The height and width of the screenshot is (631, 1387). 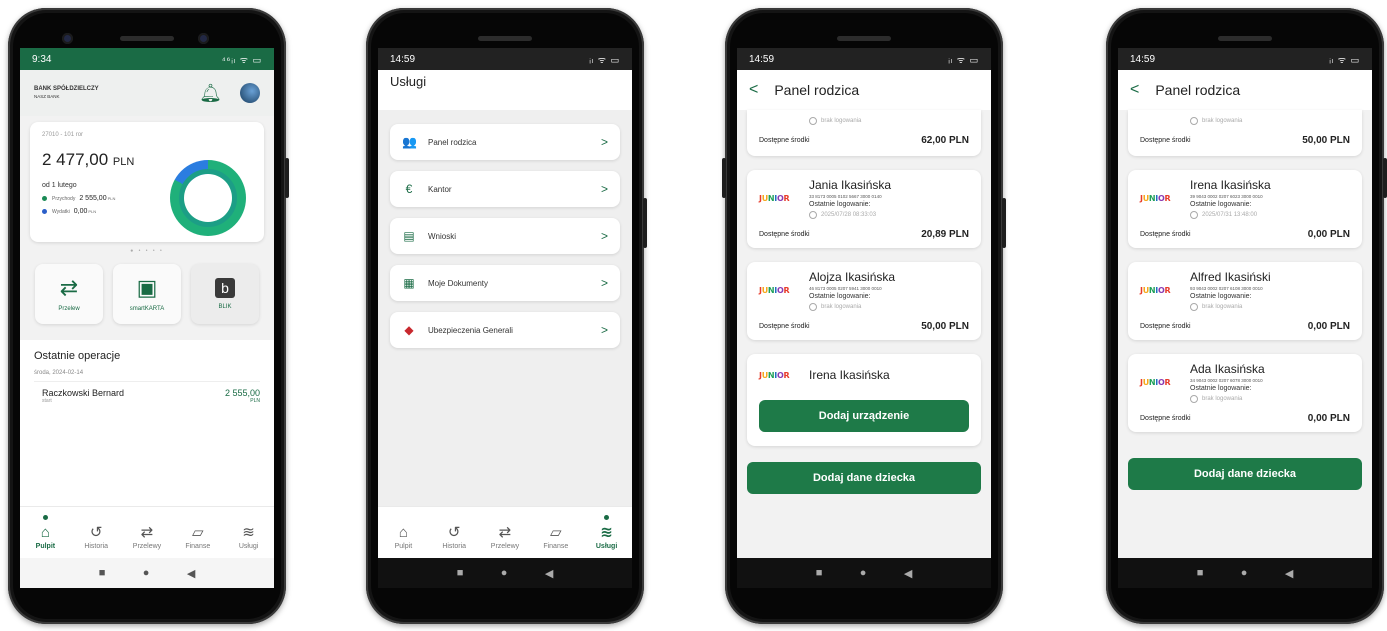 I want to click on add-device-button: Dodaj urządzenie, so click(x=864, y=416).